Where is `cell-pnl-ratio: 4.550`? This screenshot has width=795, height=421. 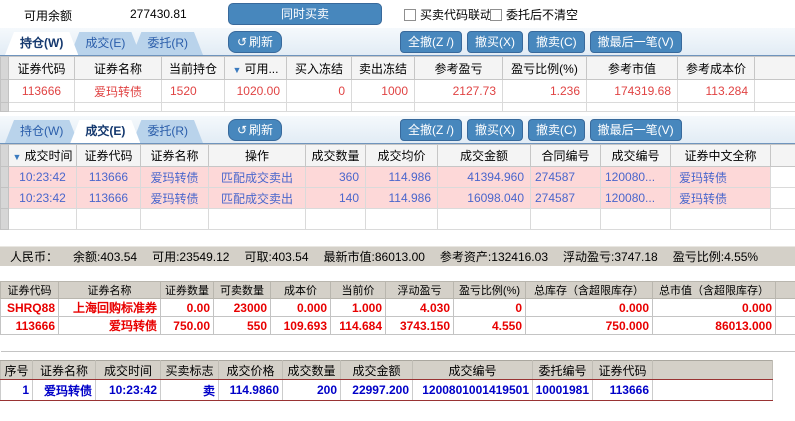
cell-pnl-ratio: 4.550 is located at coordinates (489, 325).